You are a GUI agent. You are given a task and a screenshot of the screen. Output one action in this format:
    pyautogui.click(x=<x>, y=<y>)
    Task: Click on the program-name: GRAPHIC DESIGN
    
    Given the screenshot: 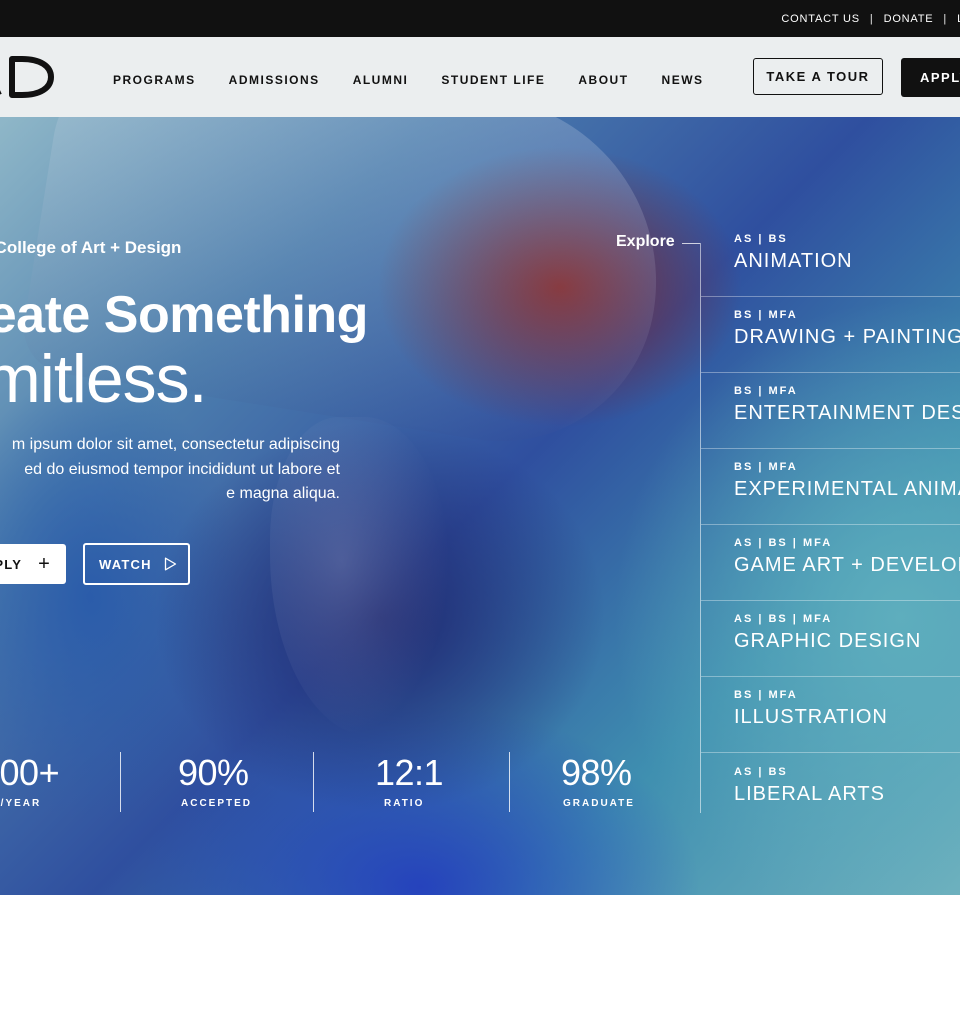 What is the action you would take?
    pyautogui.click(x=828, y=641)
    